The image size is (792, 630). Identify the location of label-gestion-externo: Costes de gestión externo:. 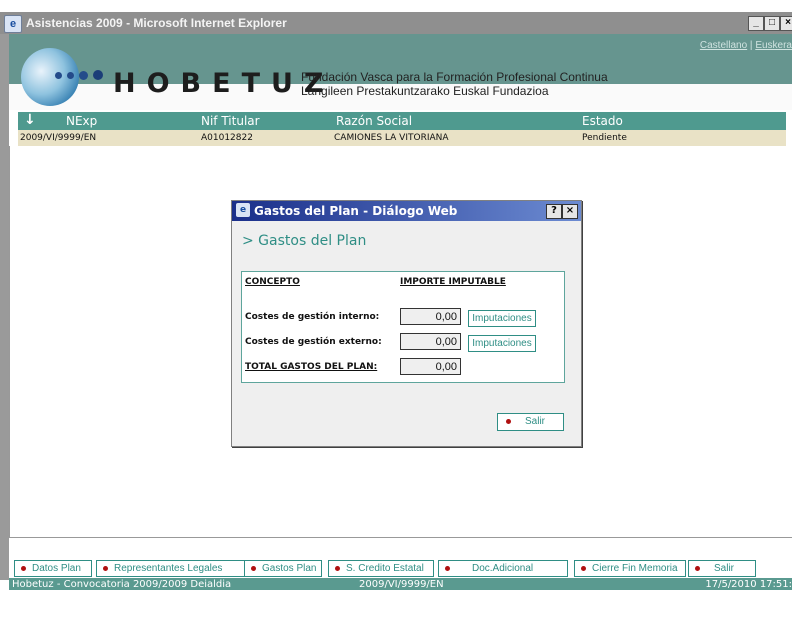
(313, 342).